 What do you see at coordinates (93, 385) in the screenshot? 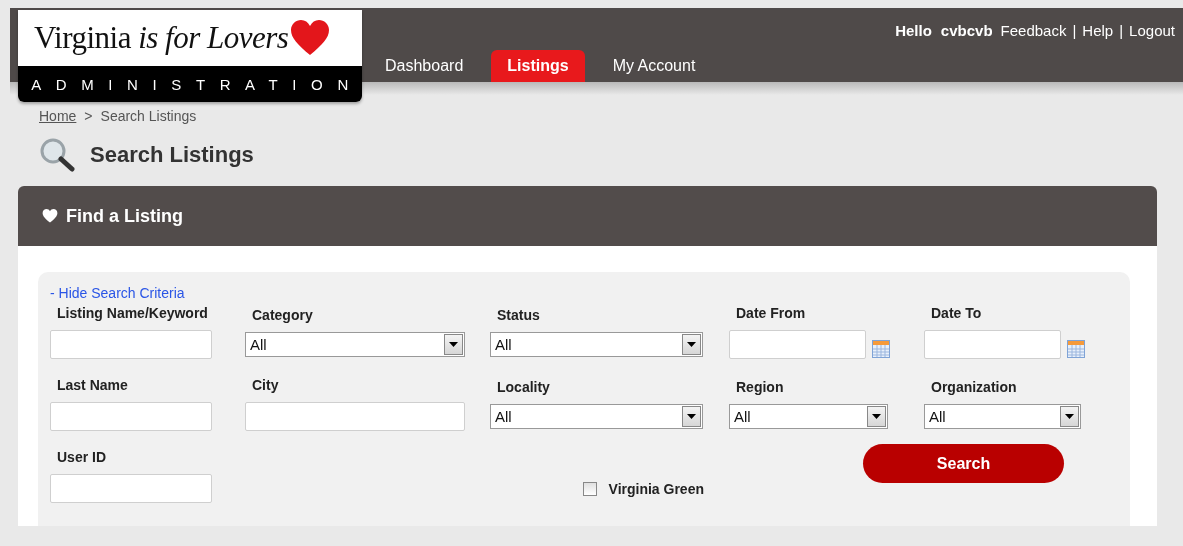
I see `field-label: Last Name` at bounding box center [93, 385].